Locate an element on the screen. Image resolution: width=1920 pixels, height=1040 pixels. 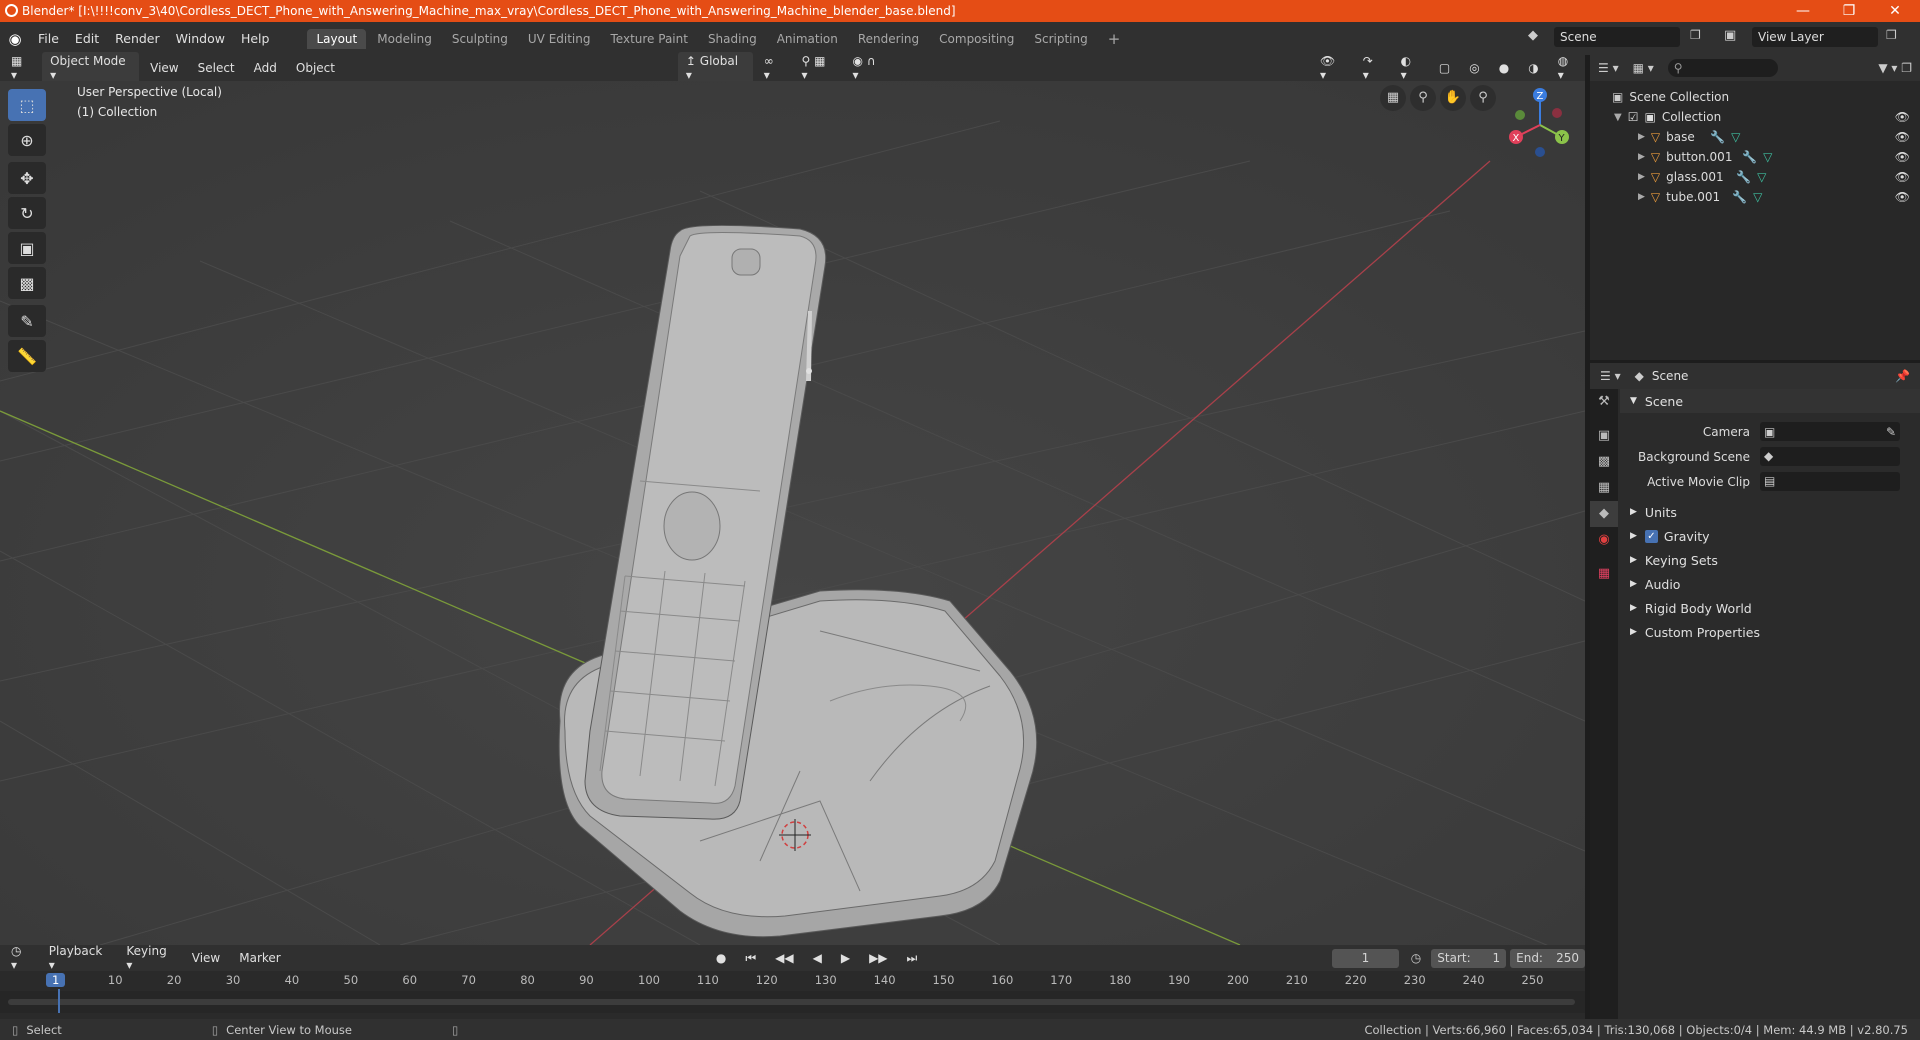
scene-field: Scene is located at coordinates (1617, 37).